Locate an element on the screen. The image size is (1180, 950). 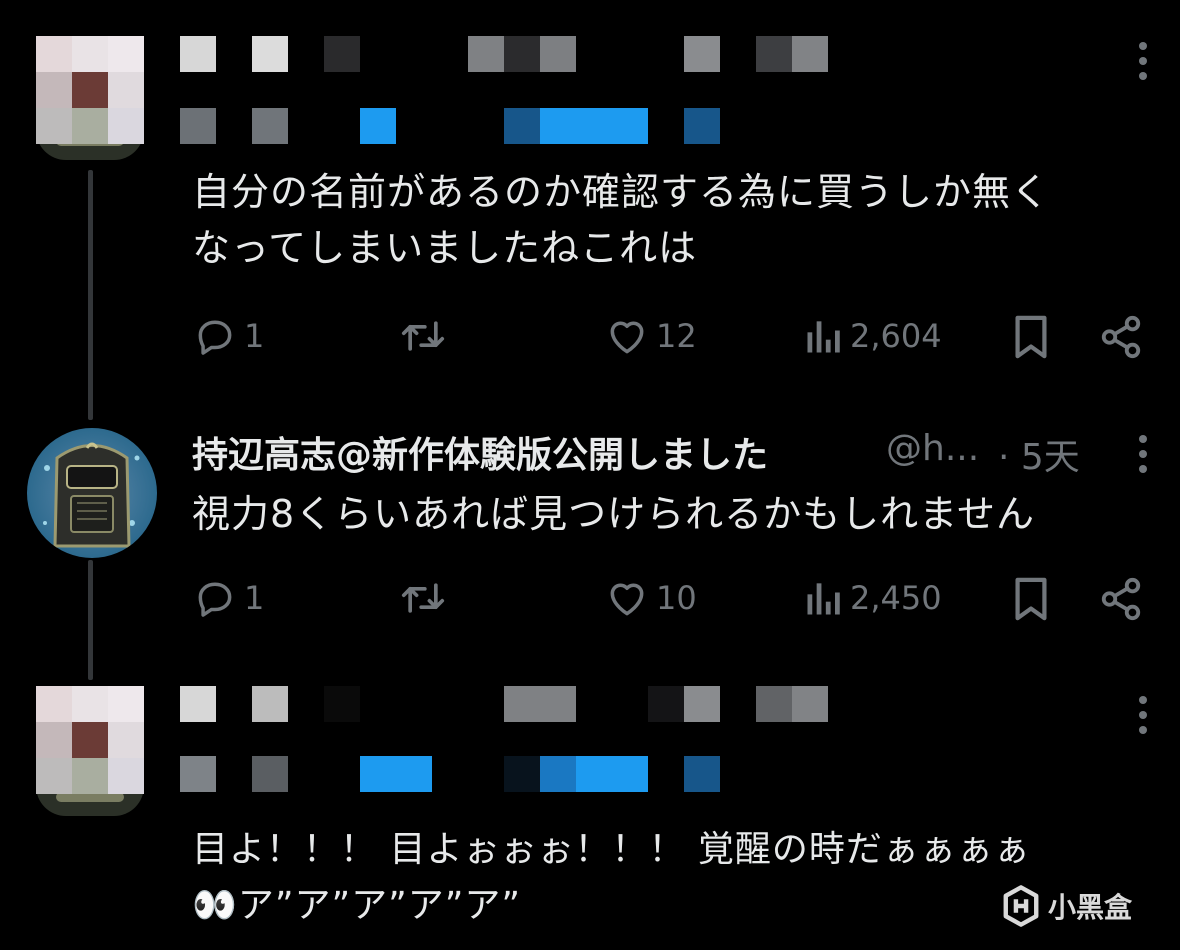
views-button: 2,604 is located at coordinates (873, 336).